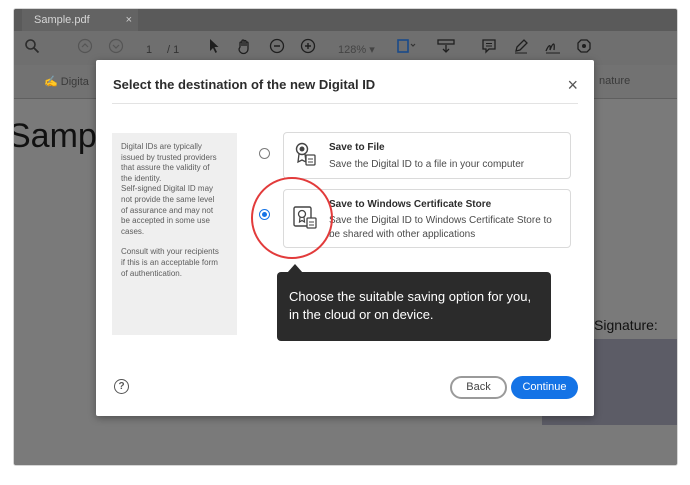 This screenshot has height=485, width=690. I want to click on comment-icon, so click(489, 49).